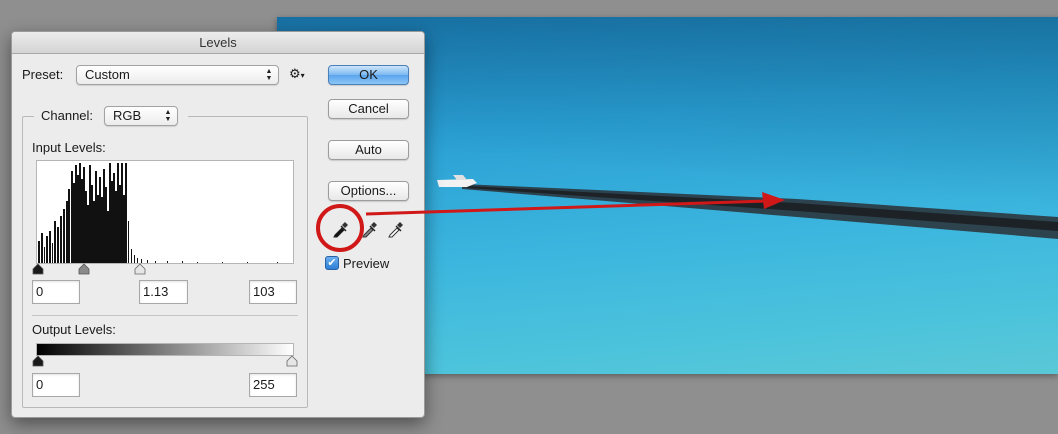  What do you see at coordinates (38, 361) in the screenshot?
I see `output-black-slider-handle` at bounding box center [38, 361].